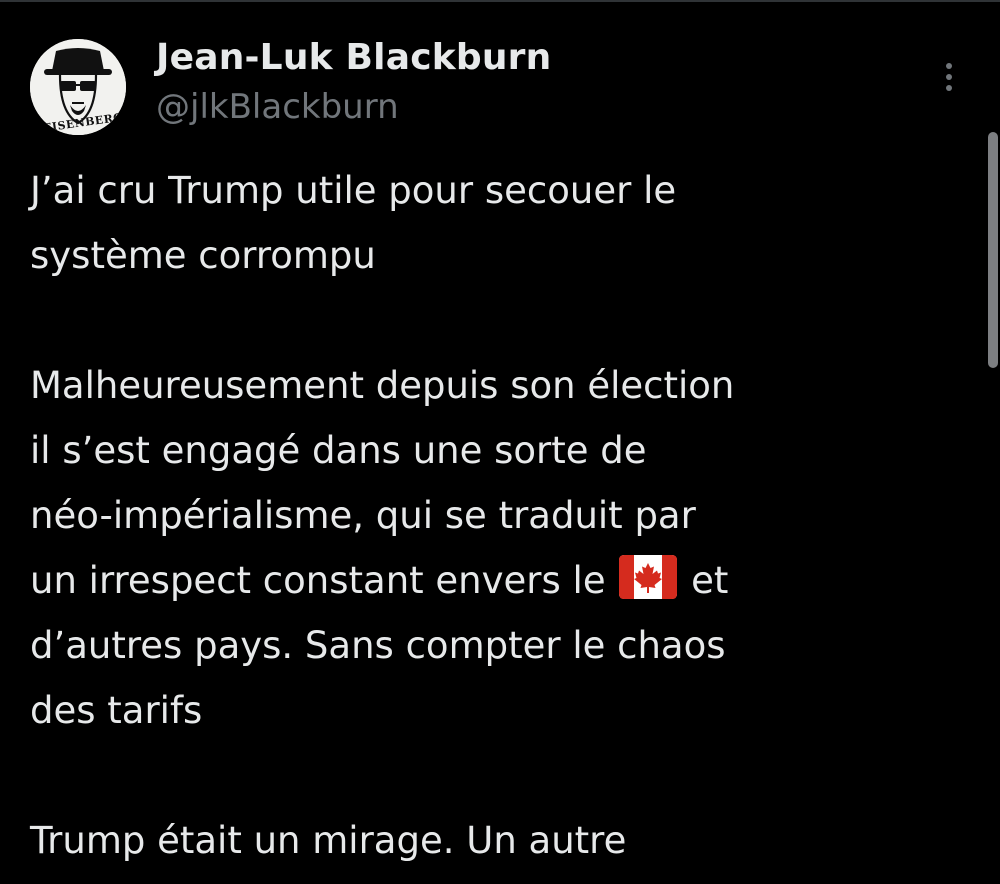  I want to click on avatar: HEISENBERG, so click(78, 87).